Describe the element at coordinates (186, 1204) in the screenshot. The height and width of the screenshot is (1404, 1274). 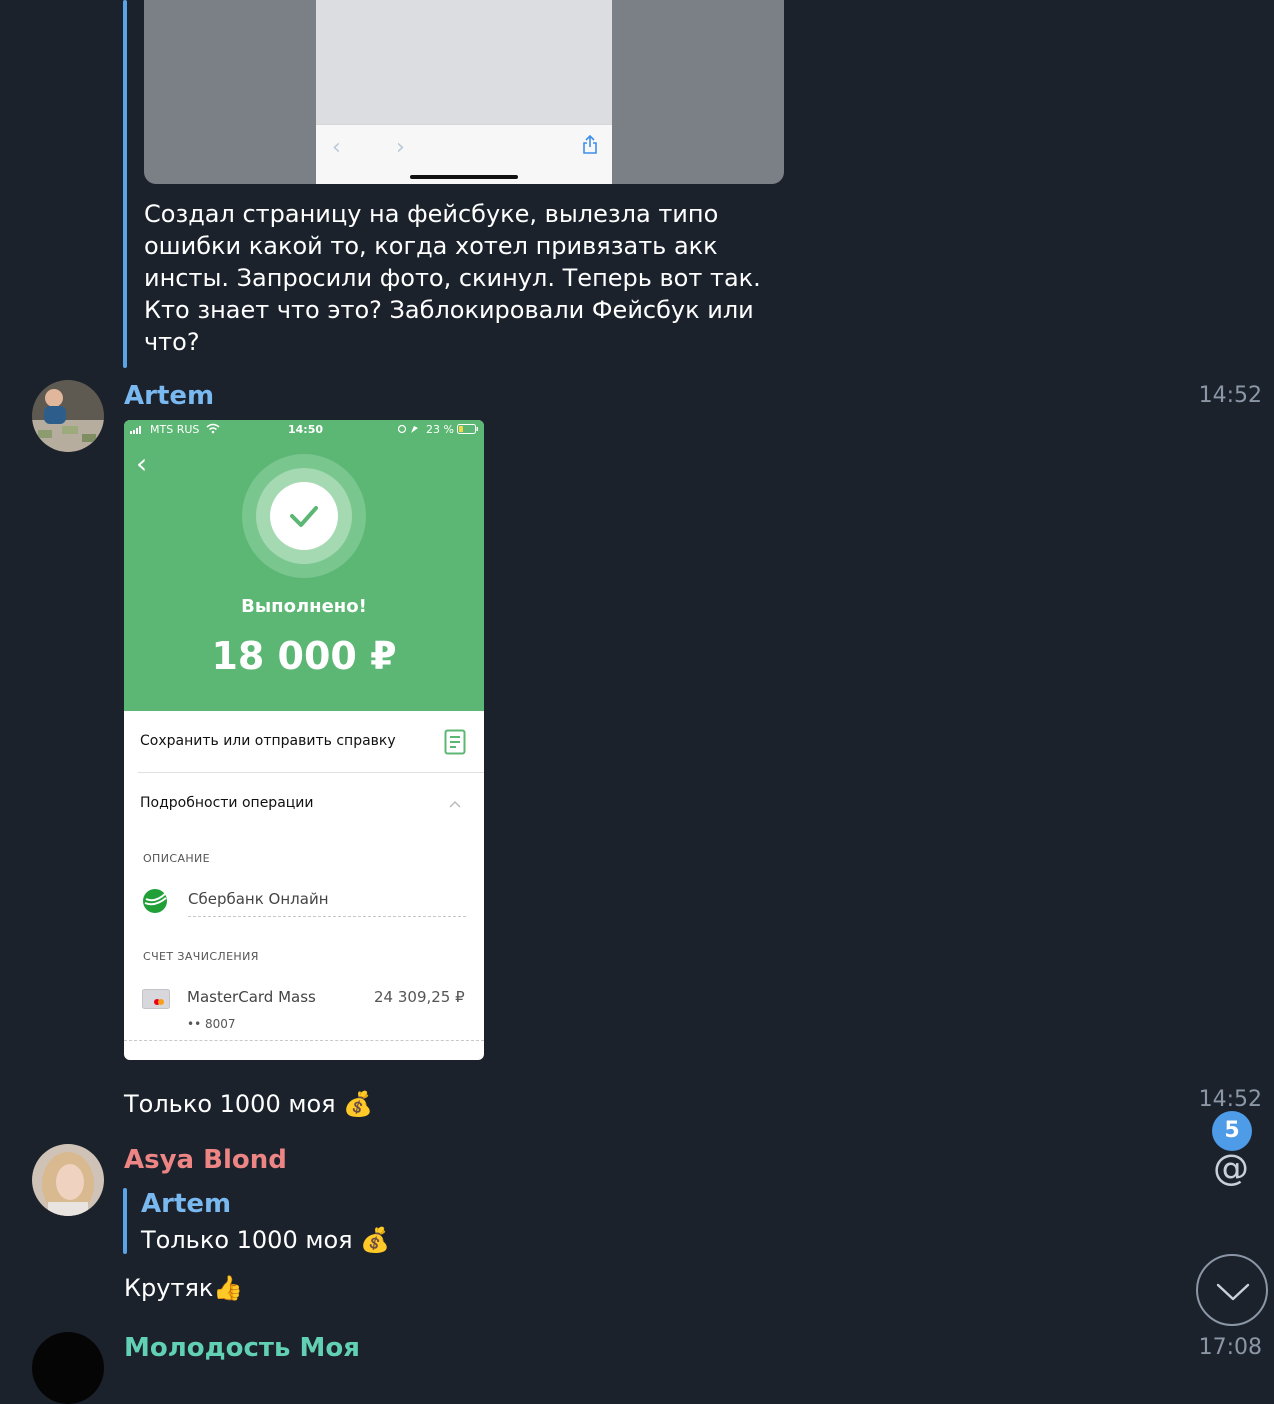
I see `reply-sender-name: Artem` at that location.